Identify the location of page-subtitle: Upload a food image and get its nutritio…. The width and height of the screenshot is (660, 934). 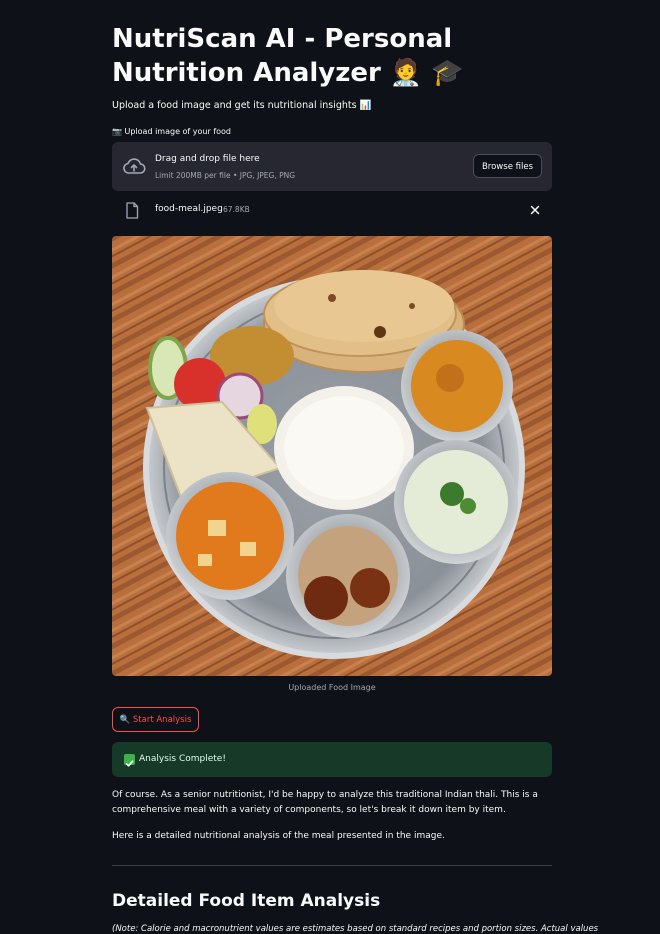
(242, 105).